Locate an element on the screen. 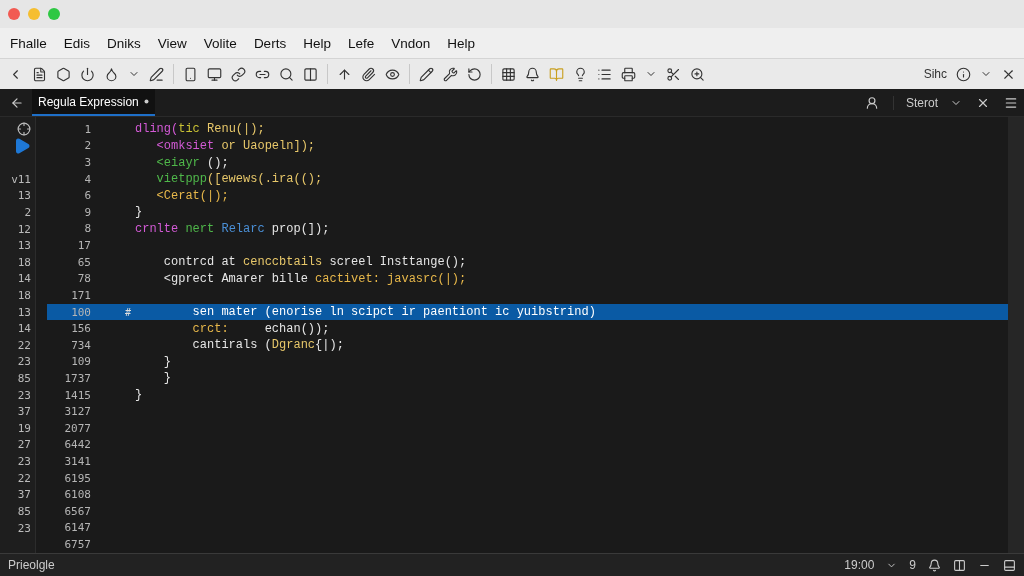 The height and width of the screenshot is (576, 1024). maximize-dot is located at coordinates (54, 14).